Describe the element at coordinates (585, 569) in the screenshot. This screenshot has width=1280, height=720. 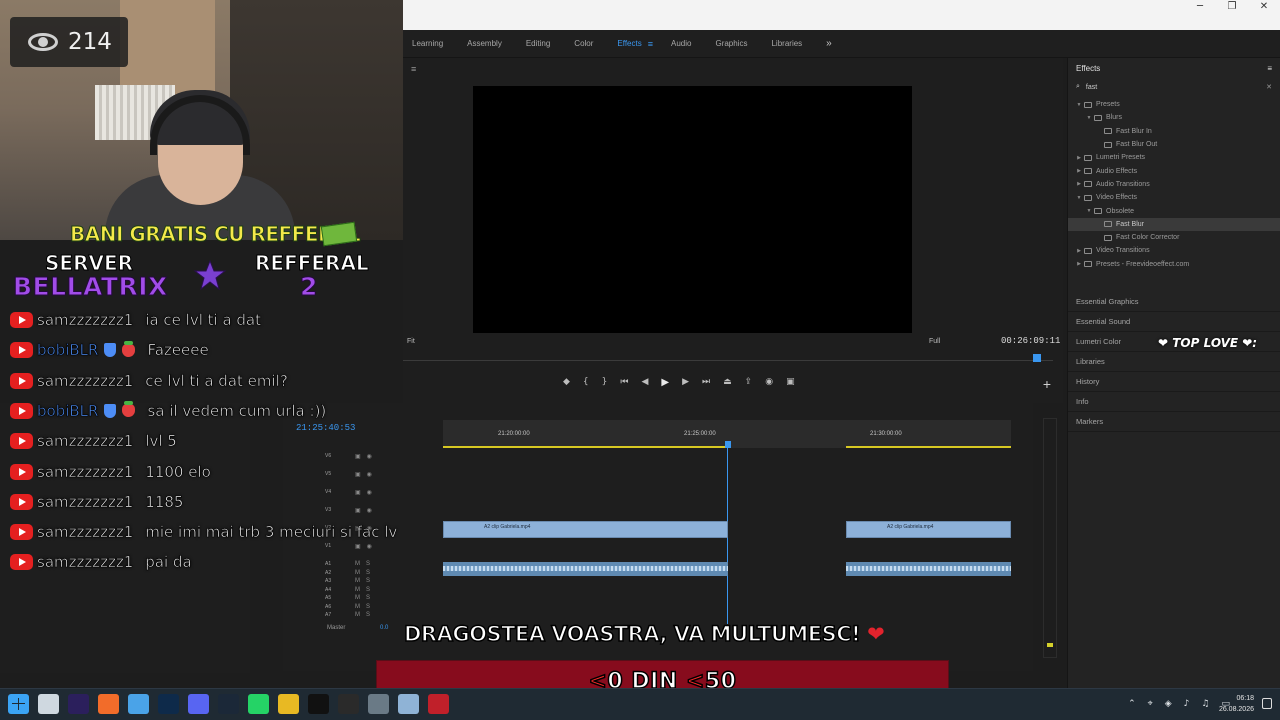
I see `audio-clip` at that location.